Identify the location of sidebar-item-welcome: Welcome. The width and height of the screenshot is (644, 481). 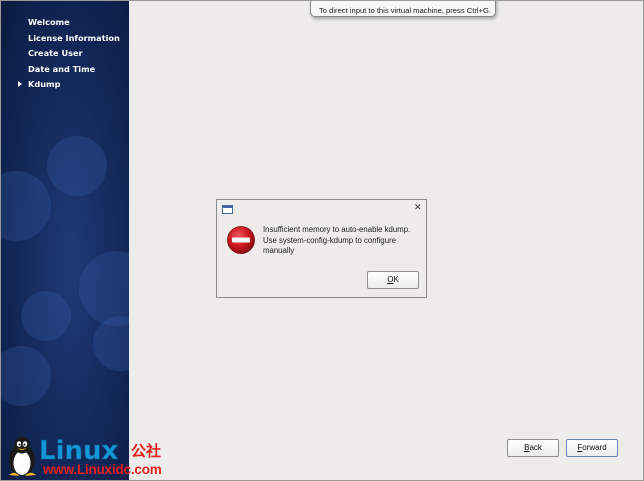
(65, 23).